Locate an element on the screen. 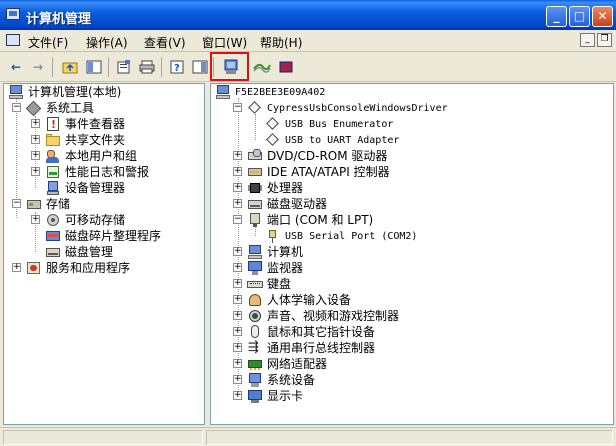 The image size is (616, 446). menu-view: 查看(V) is located at coordinates (165, 42).